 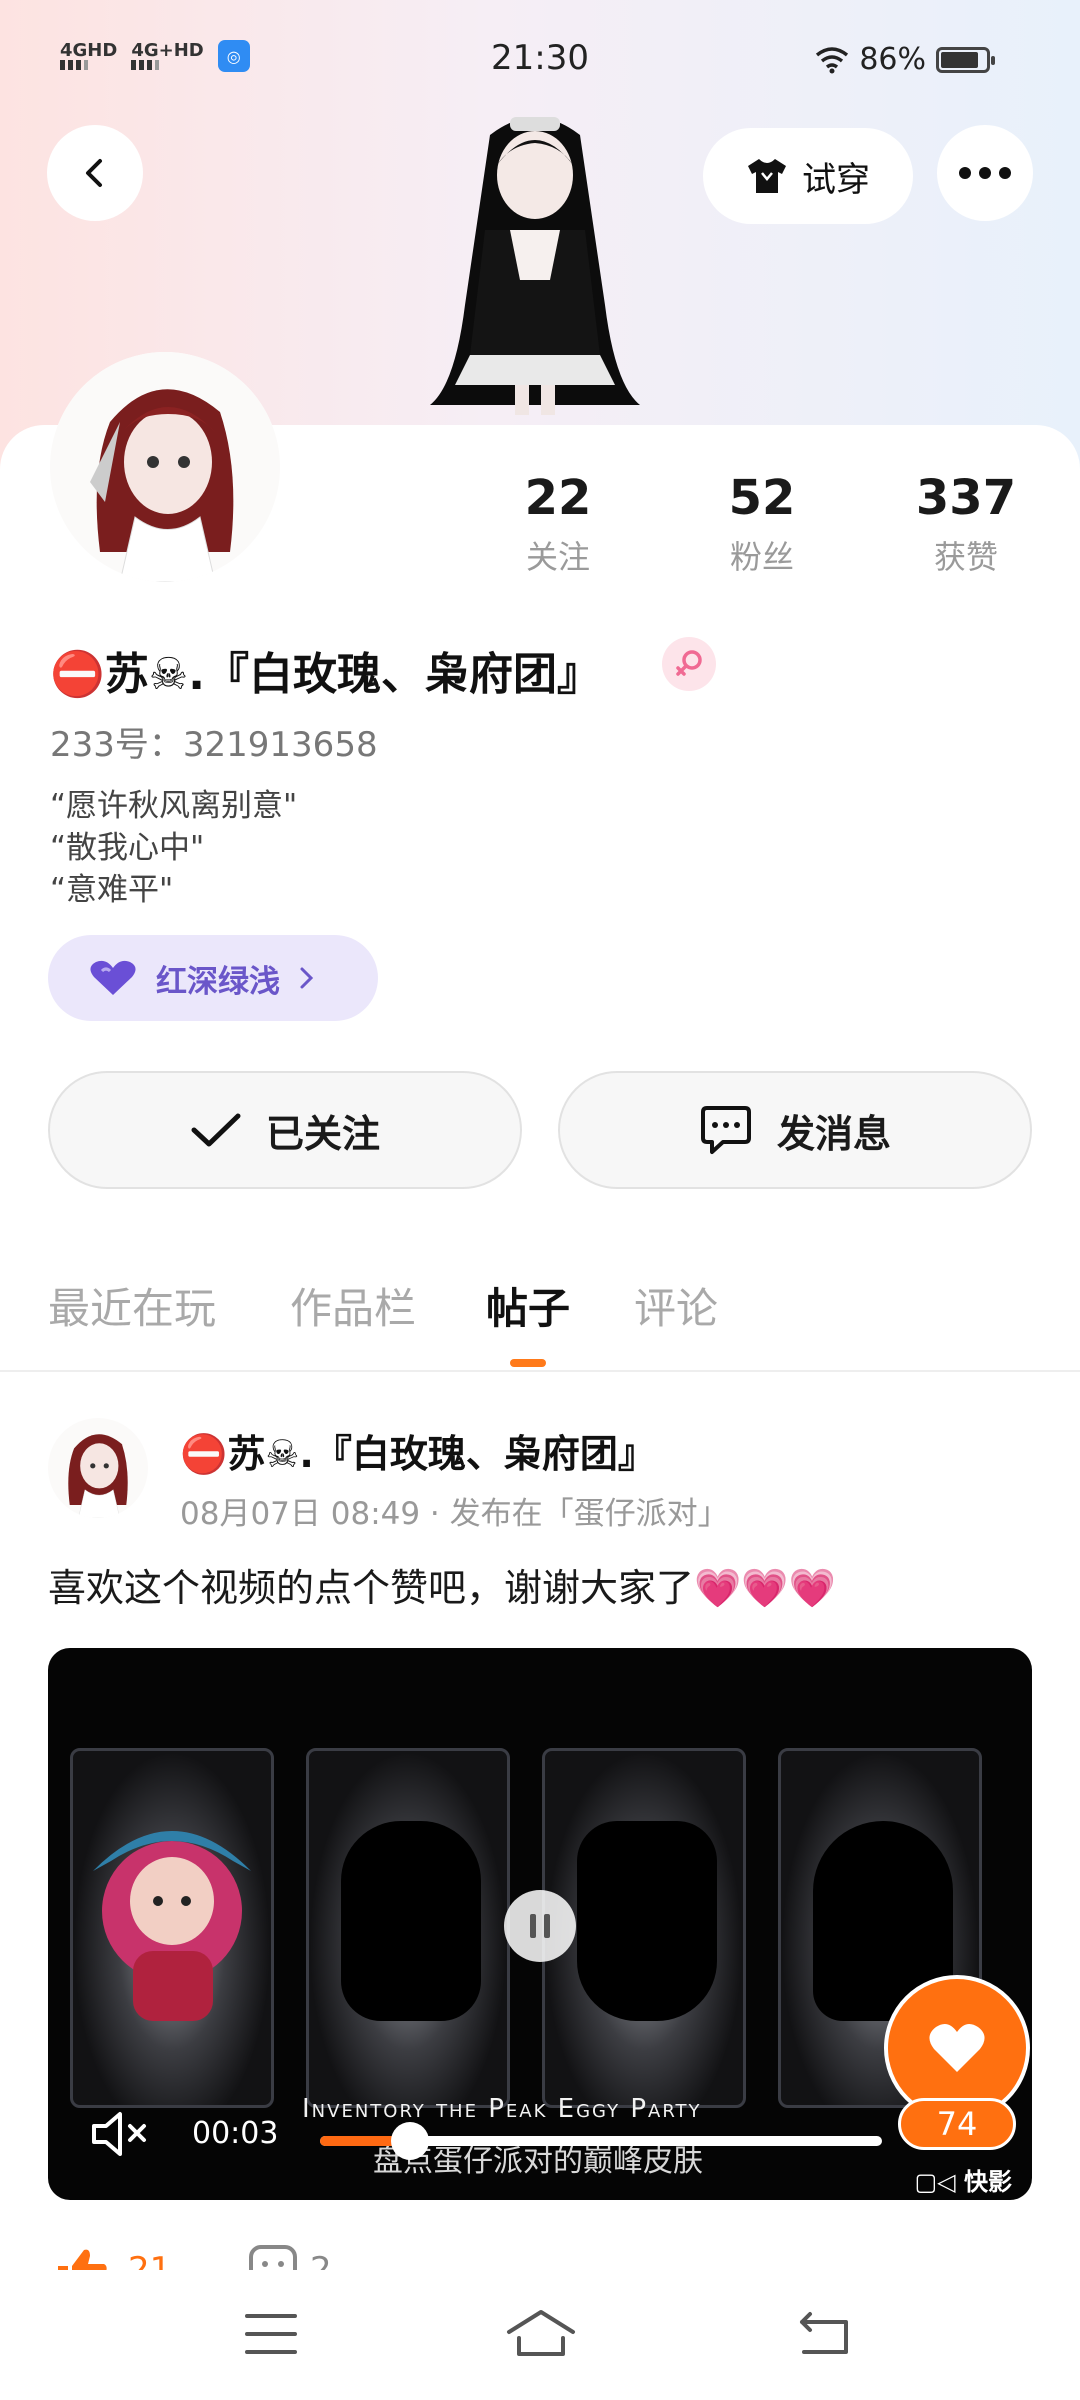 What do you see at coordinates (957, 2124) in the screenshot?
I see `video-like-count: 74` at bounding box center [957, 2124].